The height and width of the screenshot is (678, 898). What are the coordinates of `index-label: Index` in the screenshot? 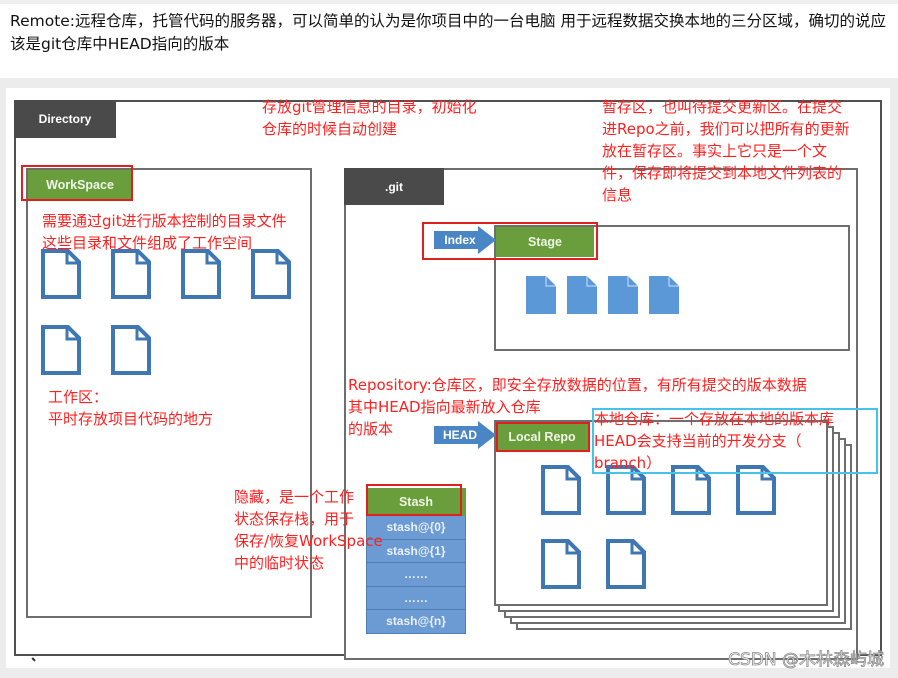 It's located at (460, 240).